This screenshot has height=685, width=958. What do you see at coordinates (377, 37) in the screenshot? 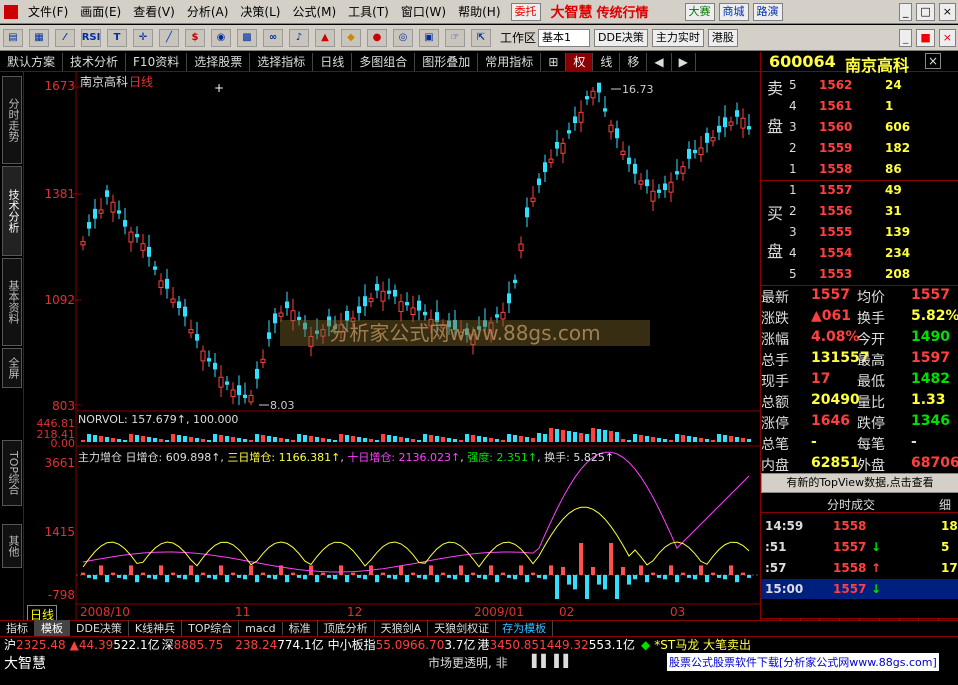
I see `car-icon: ●` at bounding box center [377, 37].